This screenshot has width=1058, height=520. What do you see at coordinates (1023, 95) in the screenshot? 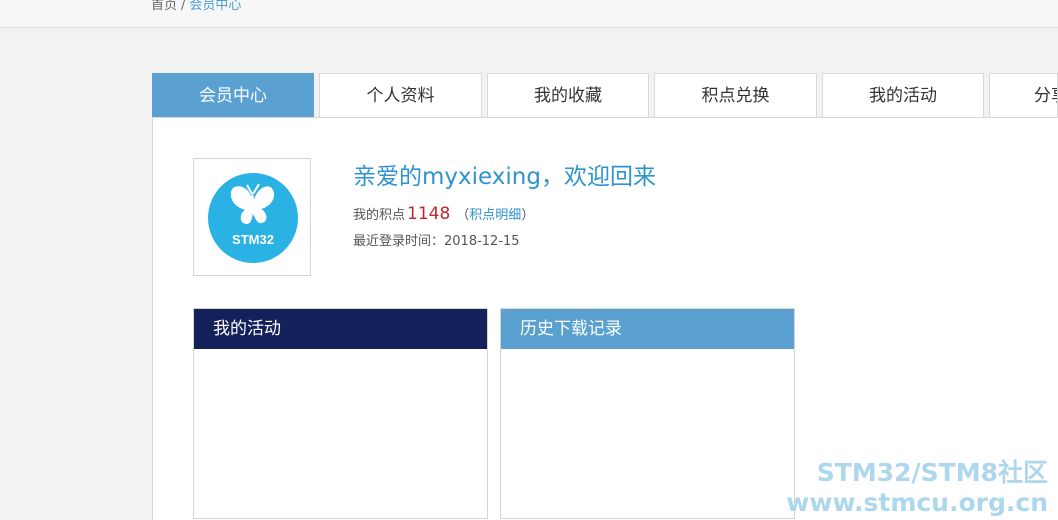
I see `tab-share: 分享` at bounding box center [1023, 95].